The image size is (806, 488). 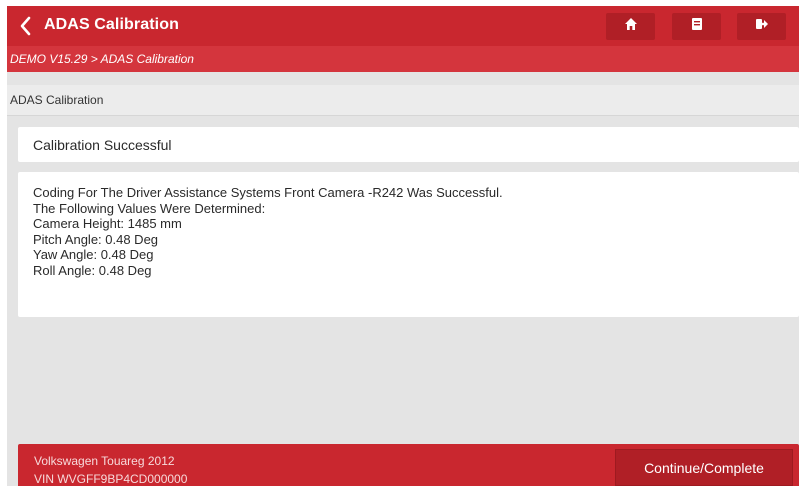 What do you see at coordinates (111, 24) in the screenshot?
I see `page-title: ADAS Calibration` at bounding box center [111, 24].